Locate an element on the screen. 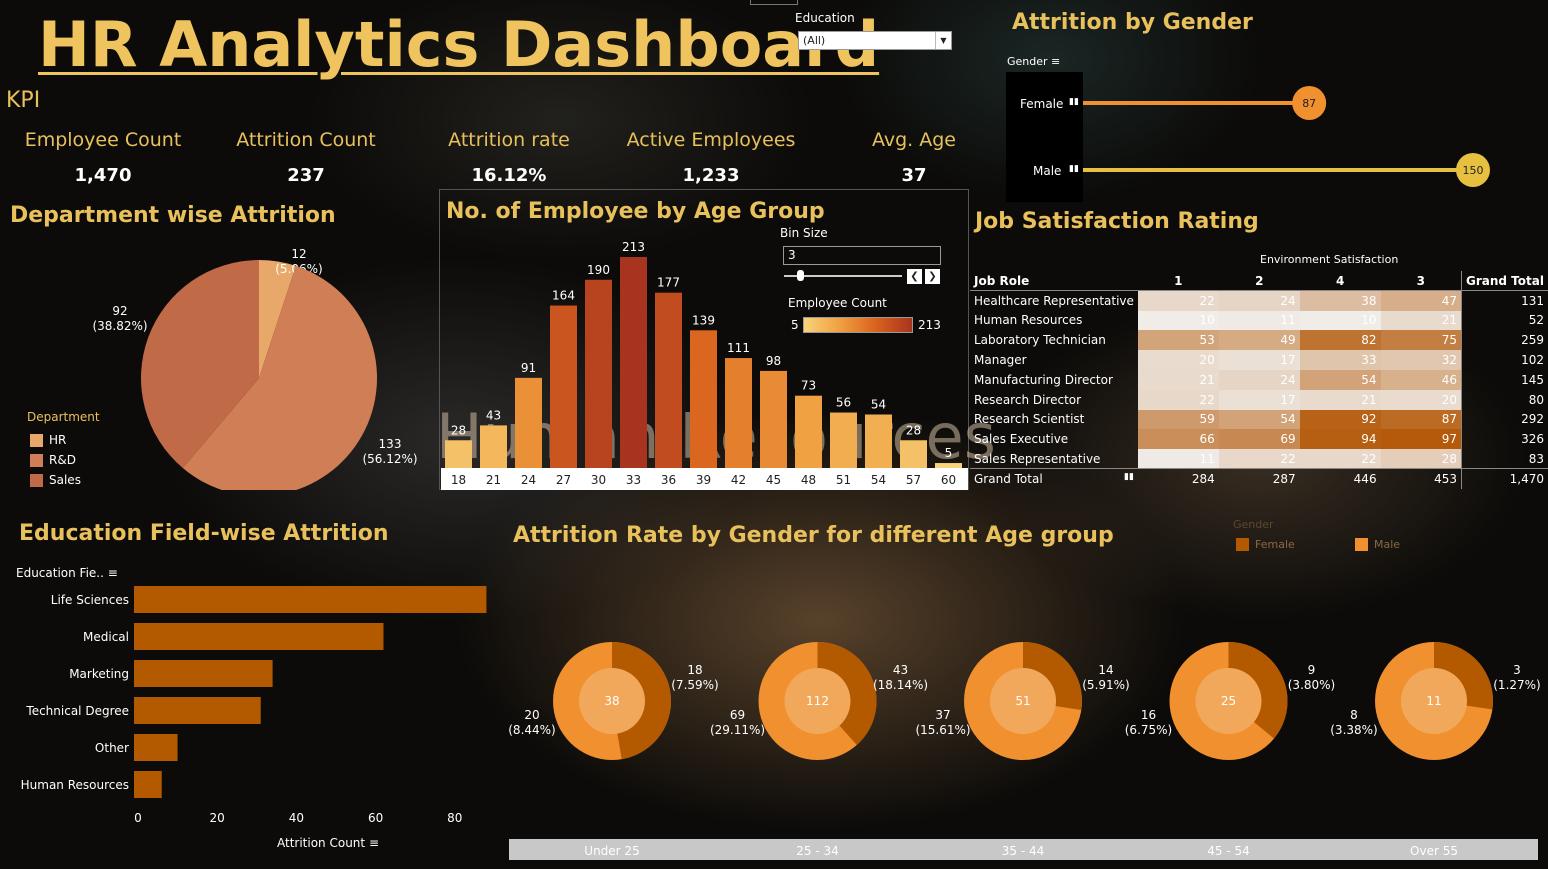 The height and width of the screenshot is (869, 1548). female-pct-label: (7.59%) is located at coordinates (694, 685).